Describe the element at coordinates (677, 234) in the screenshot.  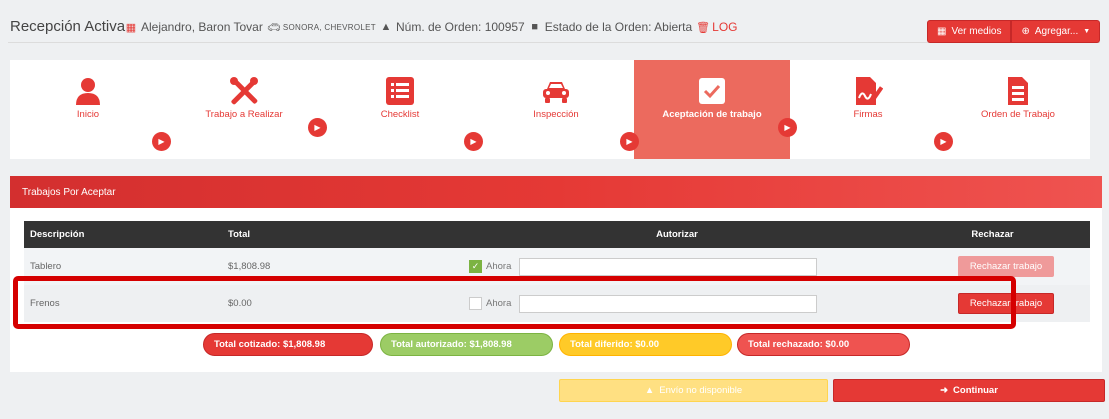
I see `col-autorizar: Autorizar` at that location.